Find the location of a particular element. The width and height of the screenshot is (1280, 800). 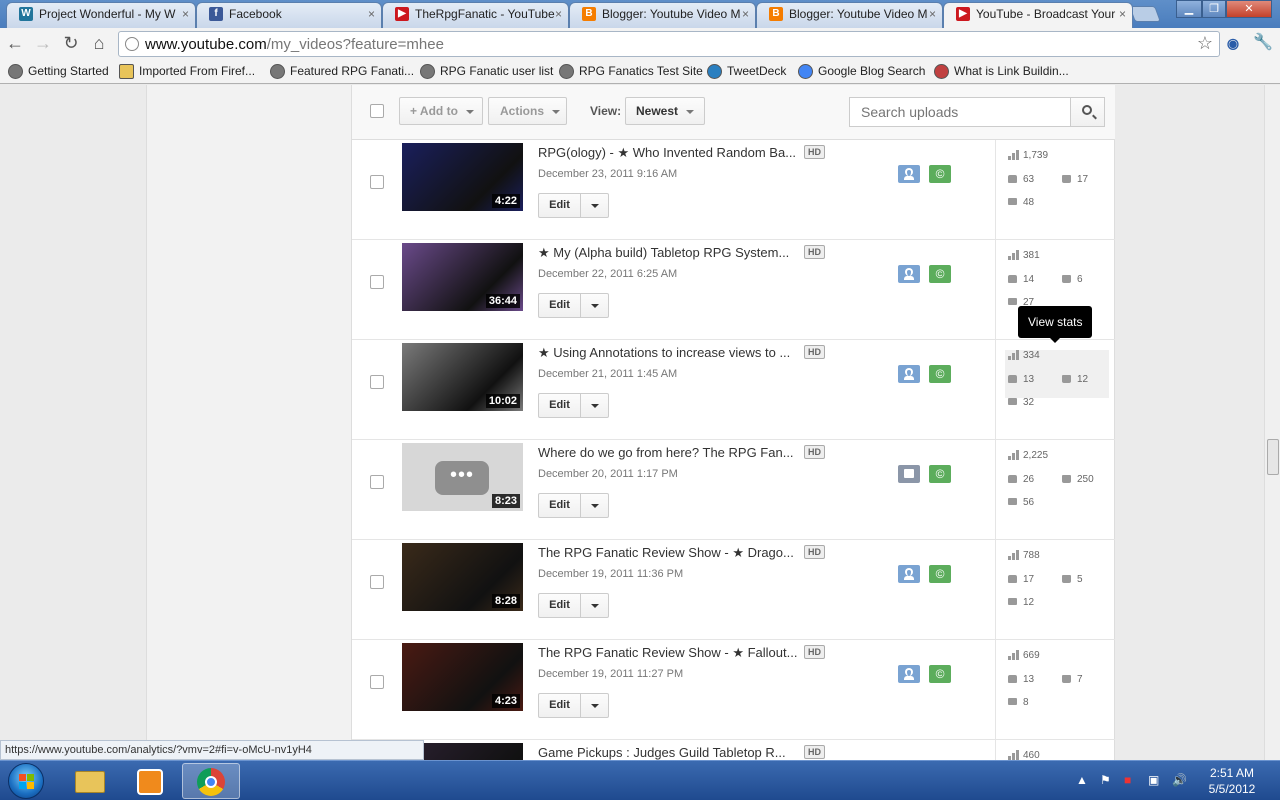

forward-icon: → is located at coordinates (43, 43).